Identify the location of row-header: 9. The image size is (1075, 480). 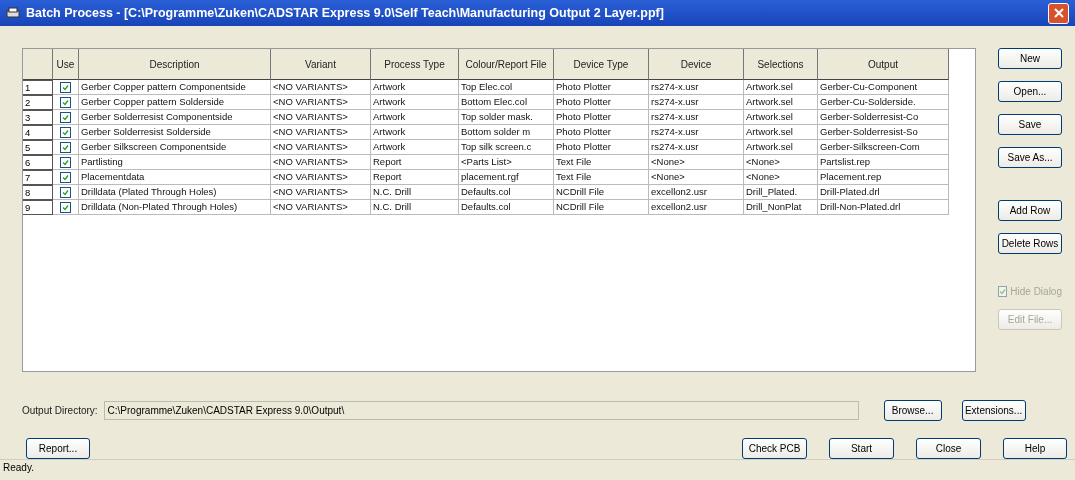
(38, 207).